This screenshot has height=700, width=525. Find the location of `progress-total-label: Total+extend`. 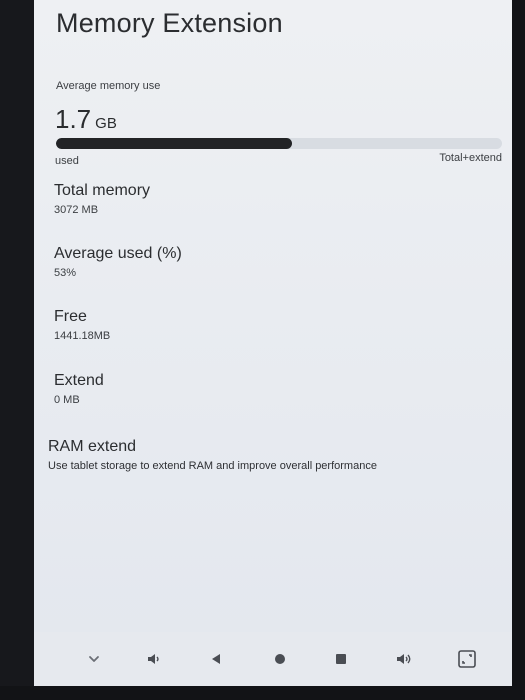

progress-total-label: Total+extend is located at coordinates (470, 158).